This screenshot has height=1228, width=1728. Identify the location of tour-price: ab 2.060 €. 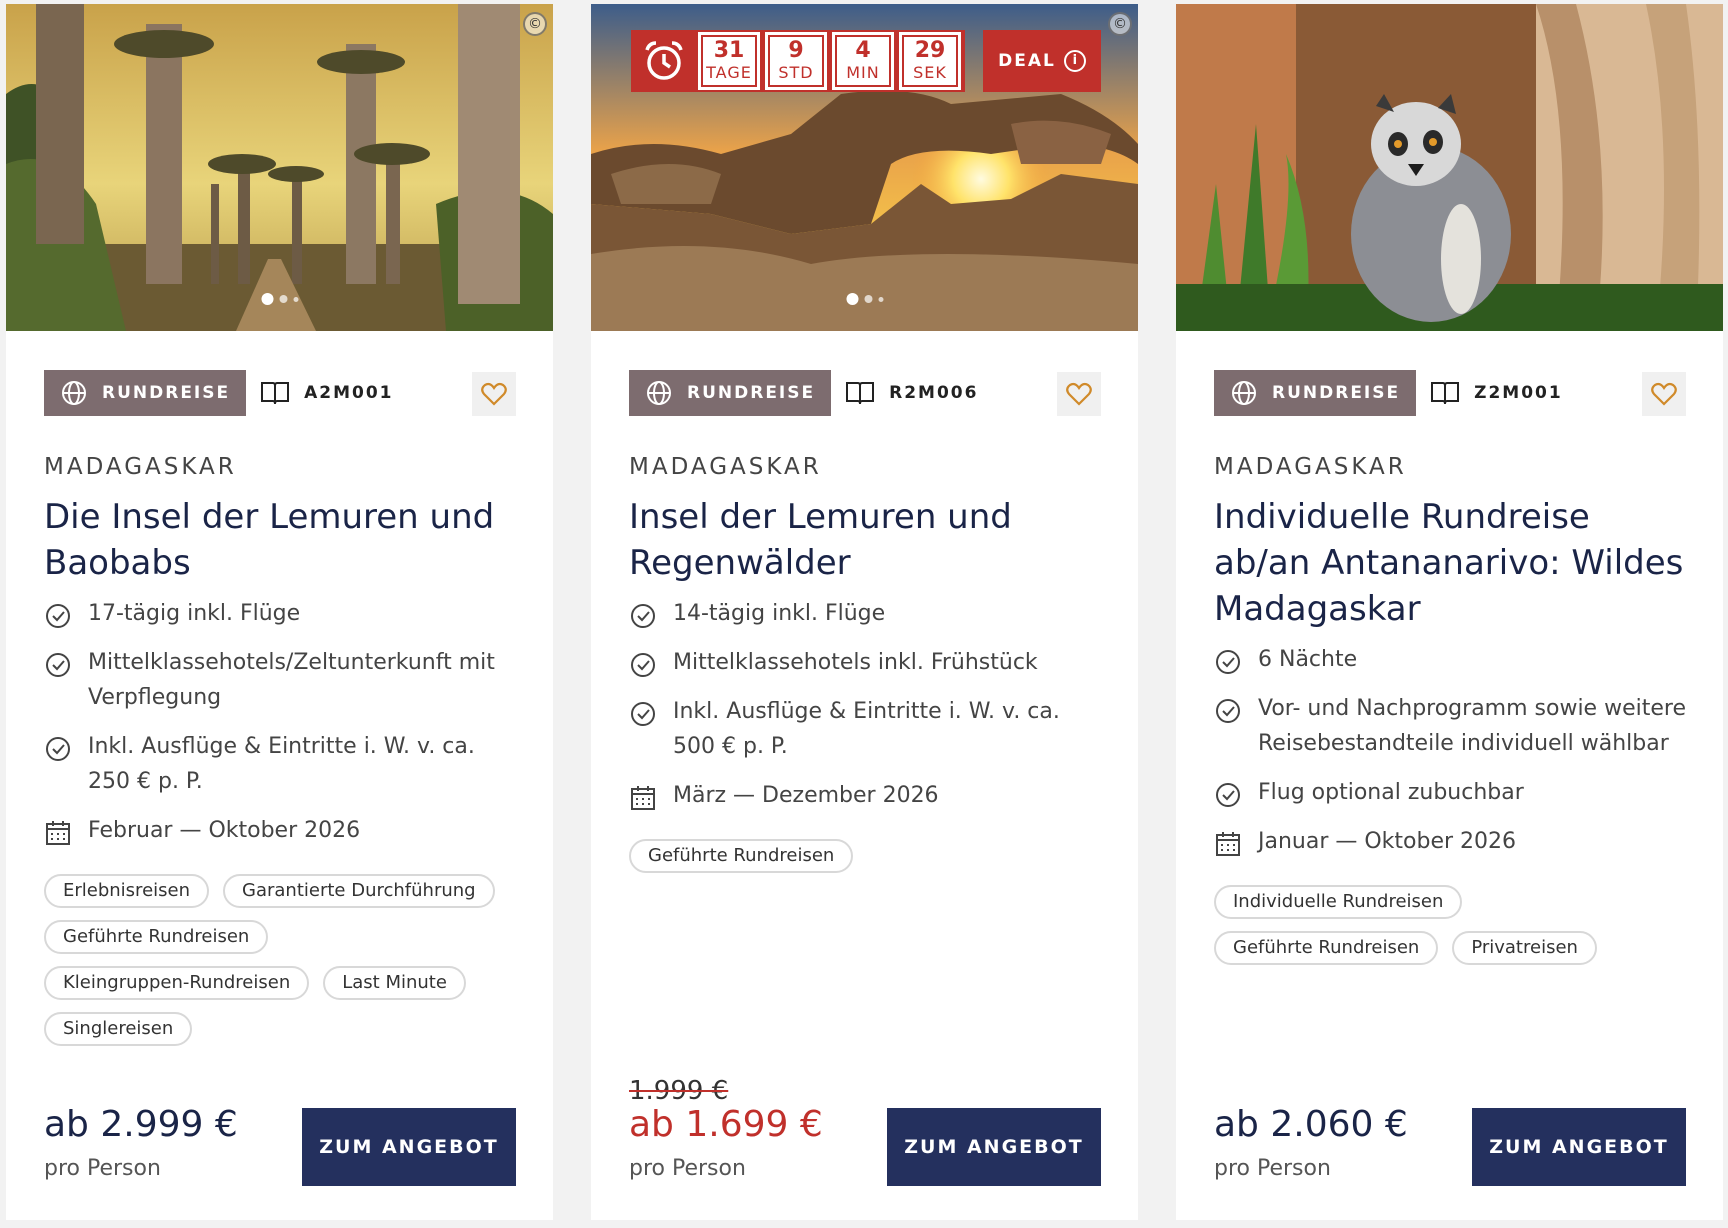
(1311, 1124).